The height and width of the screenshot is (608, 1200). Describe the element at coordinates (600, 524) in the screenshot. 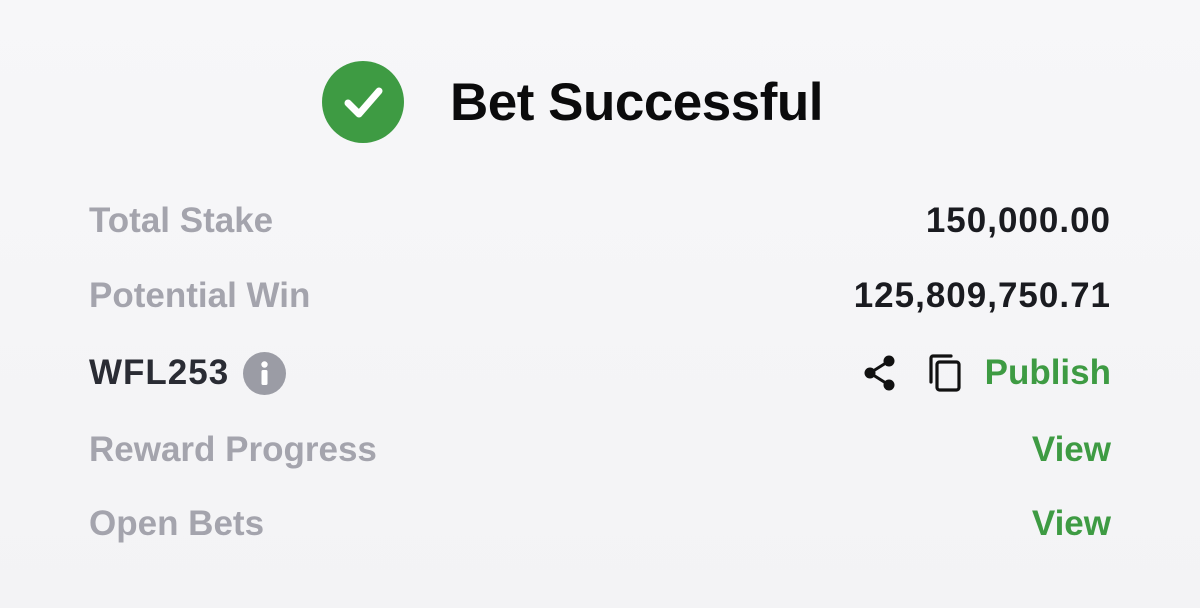

I see `open-bets-row: Open Bets View` at that location.